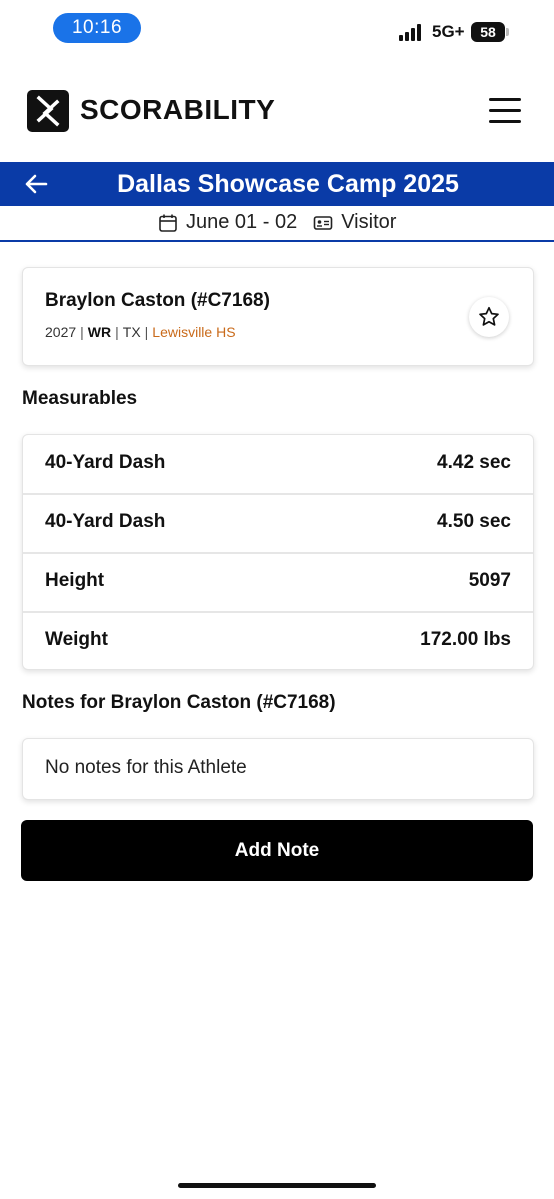  I want to click on measurable-value: 172.00 lbs, so click(465, 639).